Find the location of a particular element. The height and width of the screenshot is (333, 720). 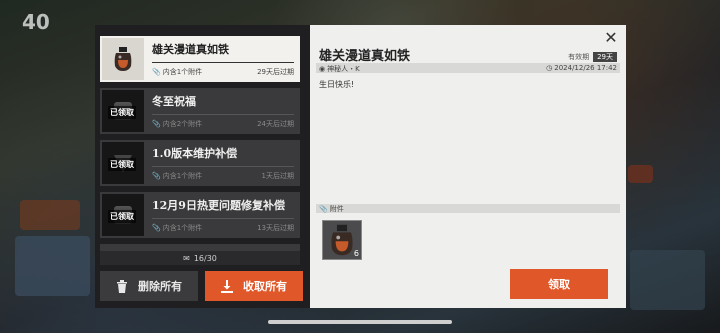

attachments-label: 附件 is located at coordinates (336, 209).